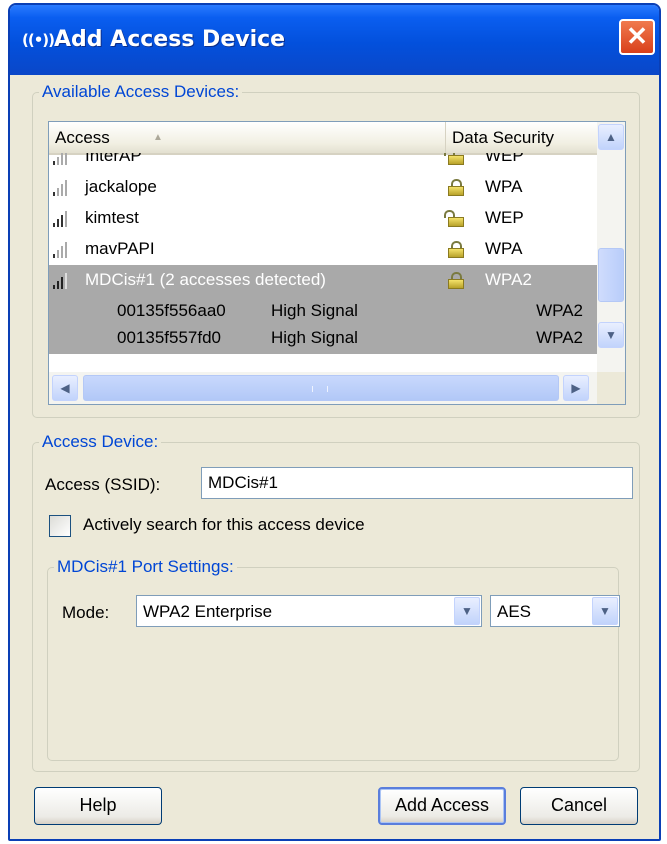 Image resolution: width=667 pixels, height=844 pixels. Describe the element at coordinates (98, 806) in the screenshot. I see `help-button: Help` at that location.